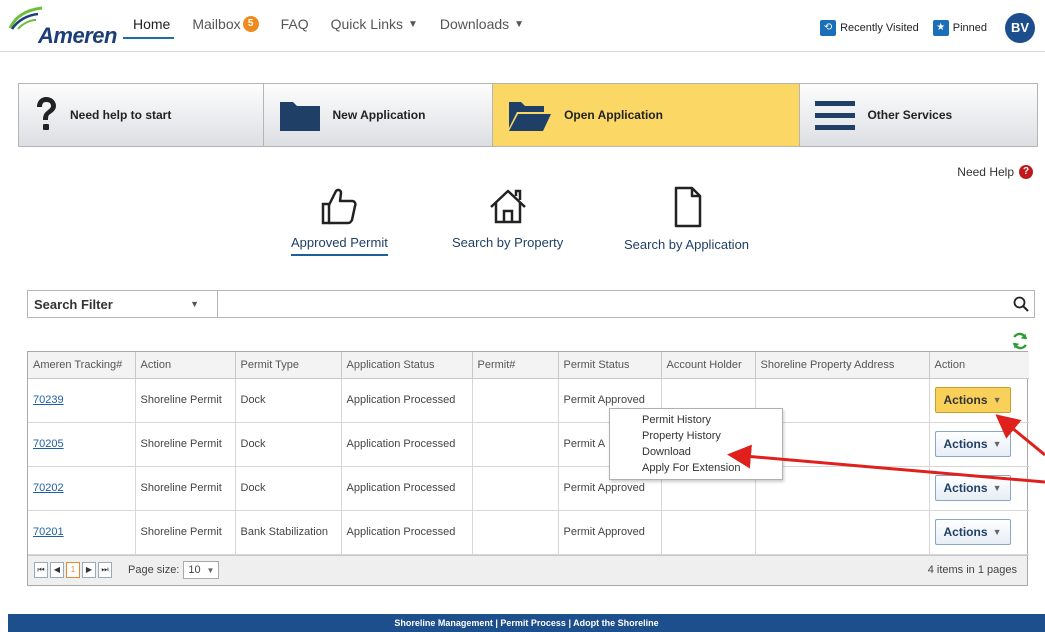 This screenshot has width=1045, height=632. Describe the element at coordinates (474, 24) in the screenshot. I see `nav-downloads-label: Downloads` at that location.